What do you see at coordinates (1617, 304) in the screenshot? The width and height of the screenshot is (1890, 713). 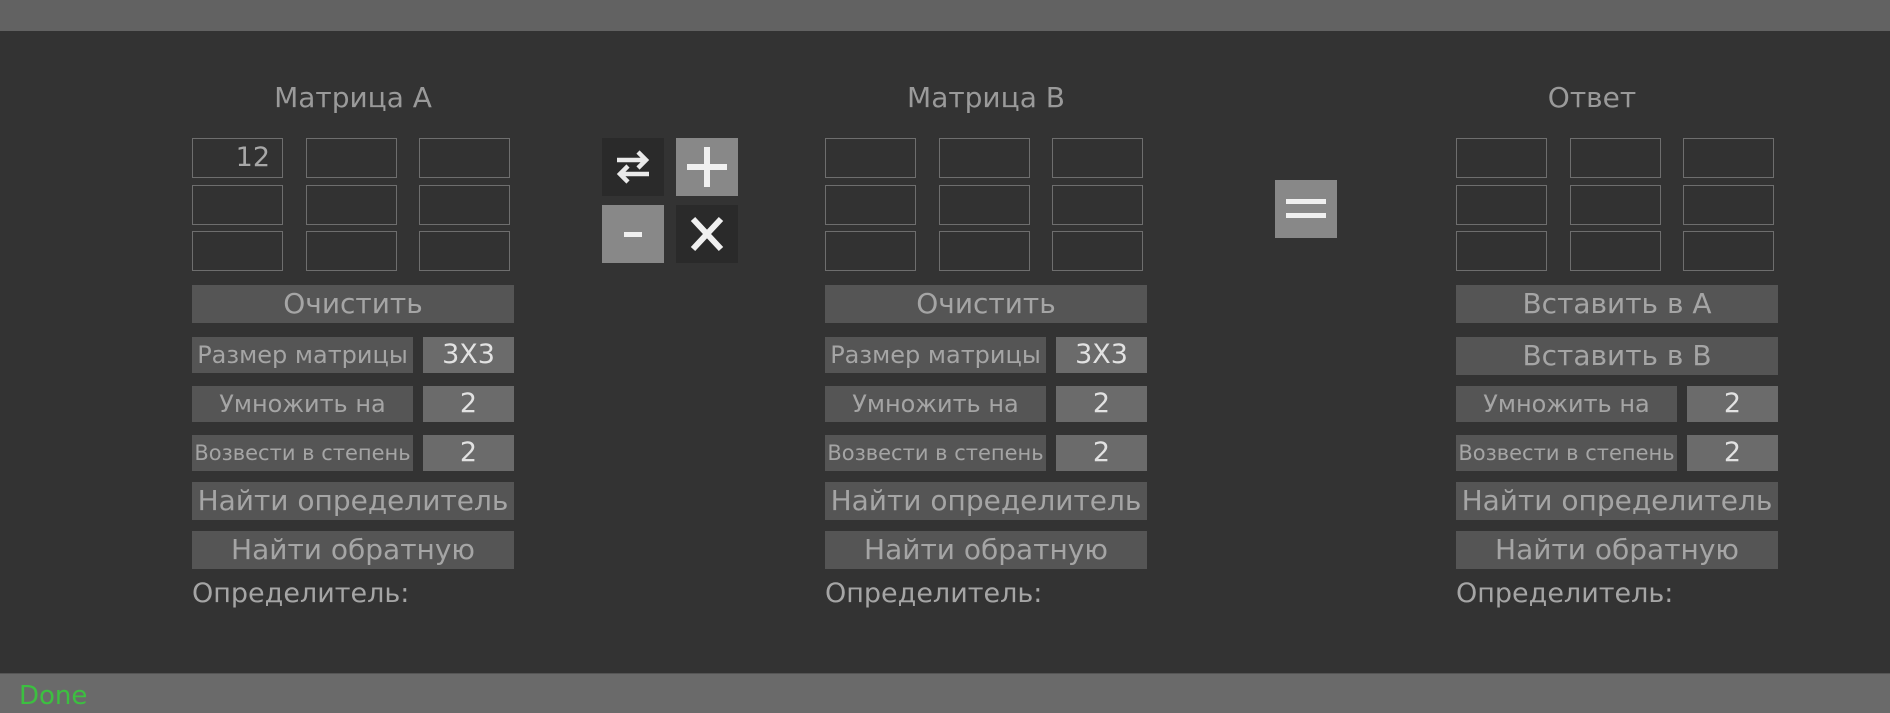 I see `insert-into-a-button: Вставить в А` at bounding box center [1617, 304].